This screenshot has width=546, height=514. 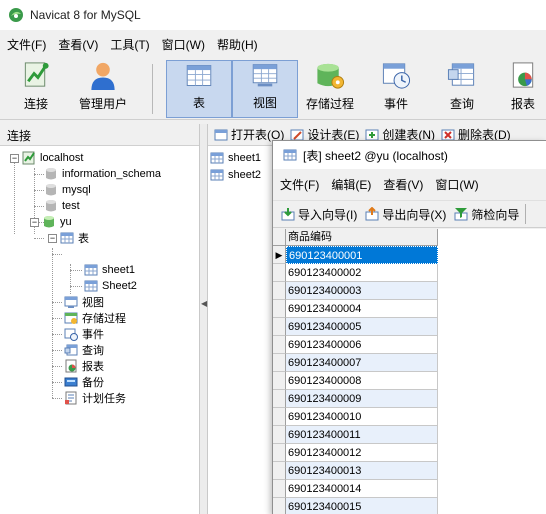 I want to click on table-row: 690123400002, so click(x=409, y=273).